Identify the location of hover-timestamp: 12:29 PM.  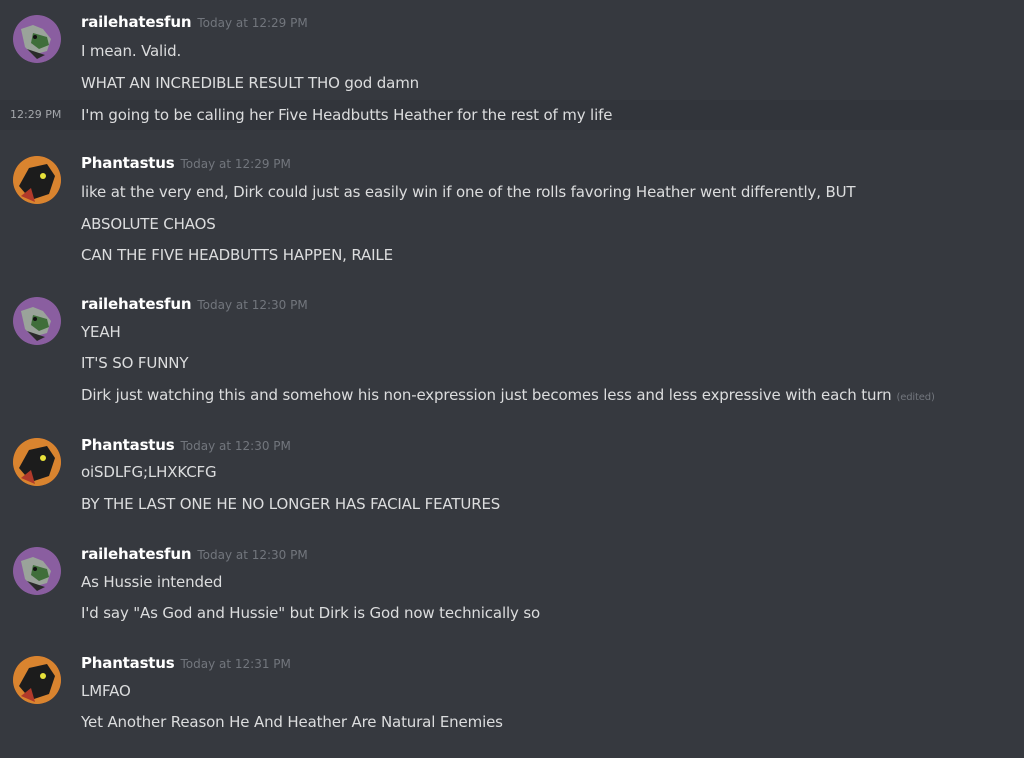
(36, 114).